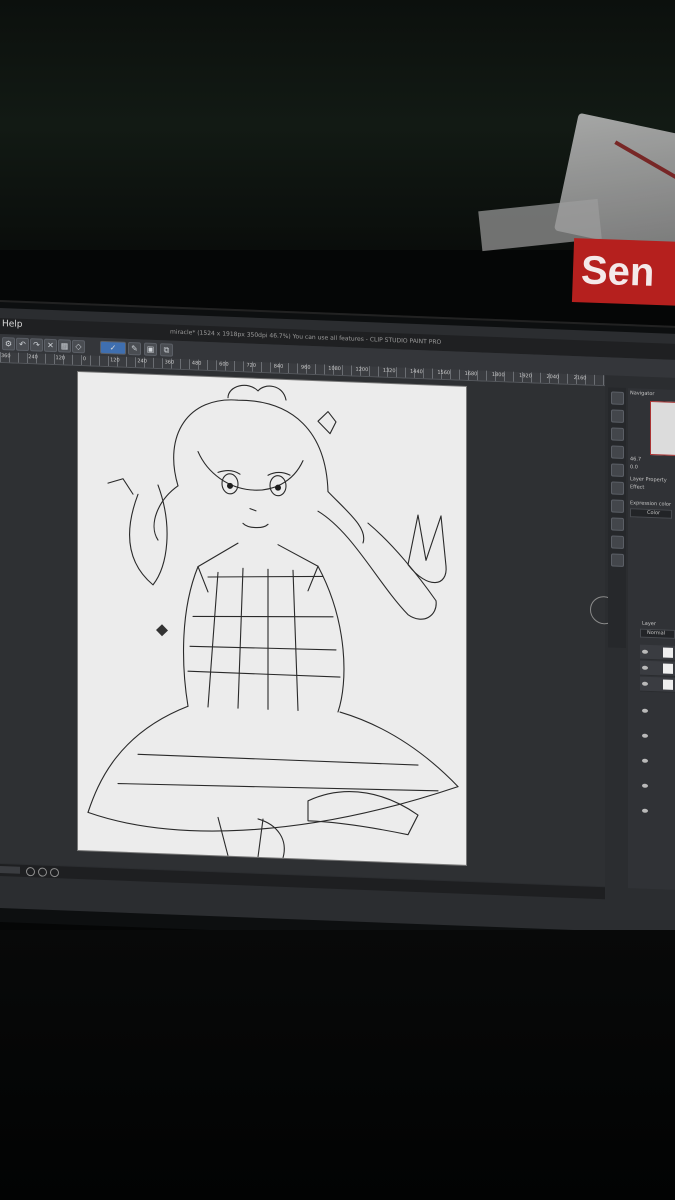 Image resolution: width=675 pixels, height=1200 pixels. What do you see at coordinates (8, 344) in the screenshot?
I see `gear-icon: ⚙` at bounding box center [8, 344].